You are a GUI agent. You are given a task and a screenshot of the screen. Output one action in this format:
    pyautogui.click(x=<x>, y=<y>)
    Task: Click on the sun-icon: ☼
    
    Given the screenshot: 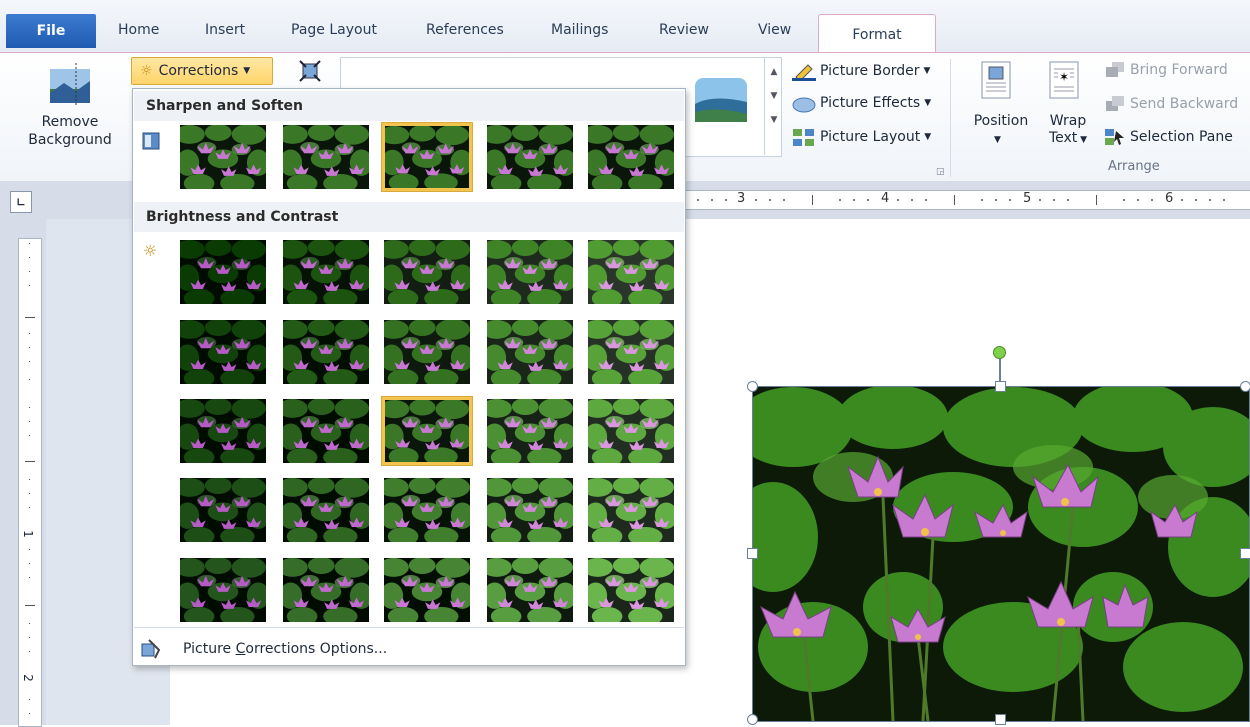 What is the action you would take?
    pyautogui.click(x=146, y=71)
    